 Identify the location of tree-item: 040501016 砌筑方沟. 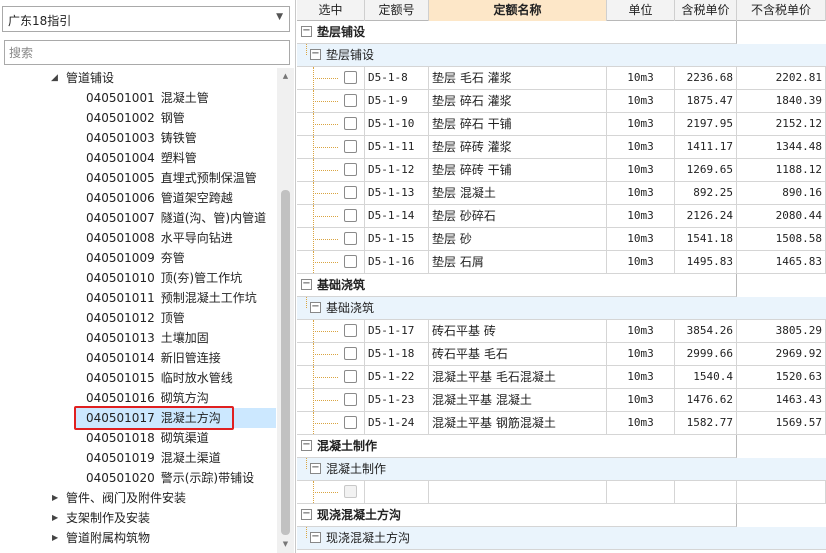
(147, 398).